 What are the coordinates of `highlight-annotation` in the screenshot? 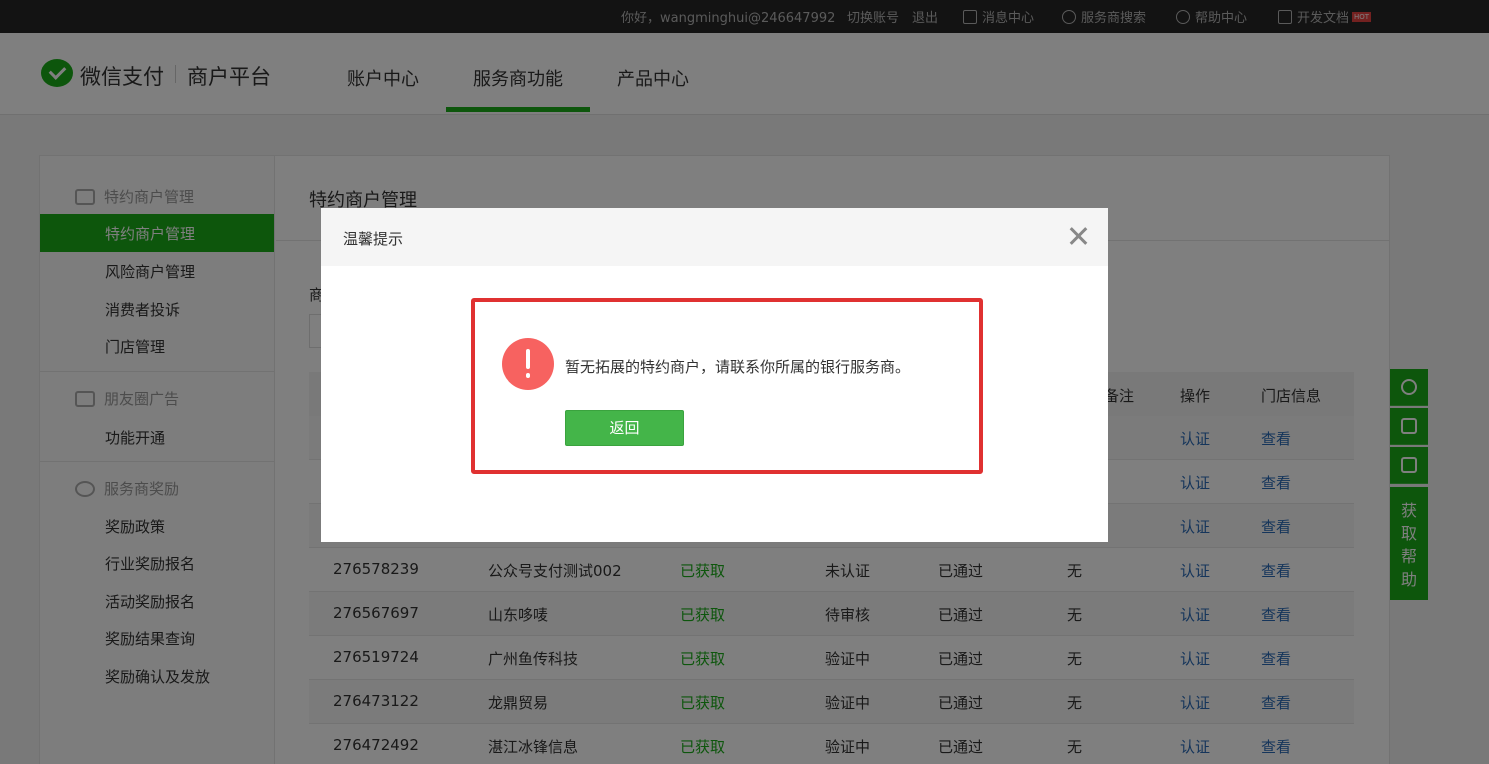 It's located at (727, 386).